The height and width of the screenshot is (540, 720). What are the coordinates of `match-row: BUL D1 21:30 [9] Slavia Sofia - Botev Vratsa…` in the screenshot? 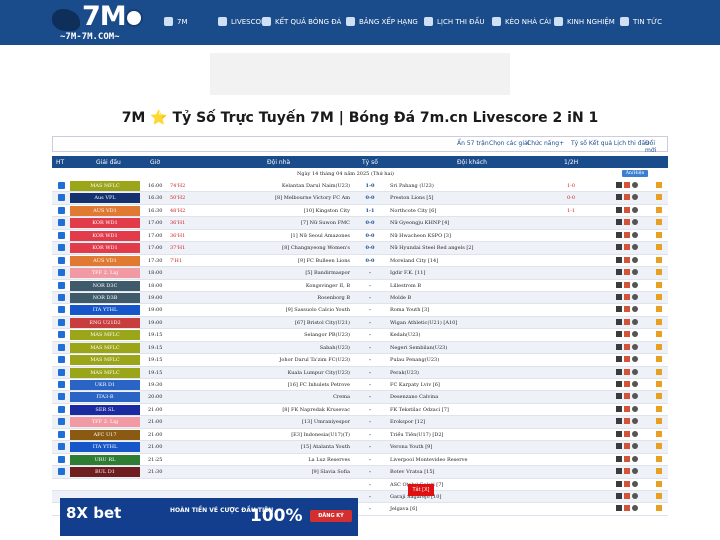 It's located at (360, 472).